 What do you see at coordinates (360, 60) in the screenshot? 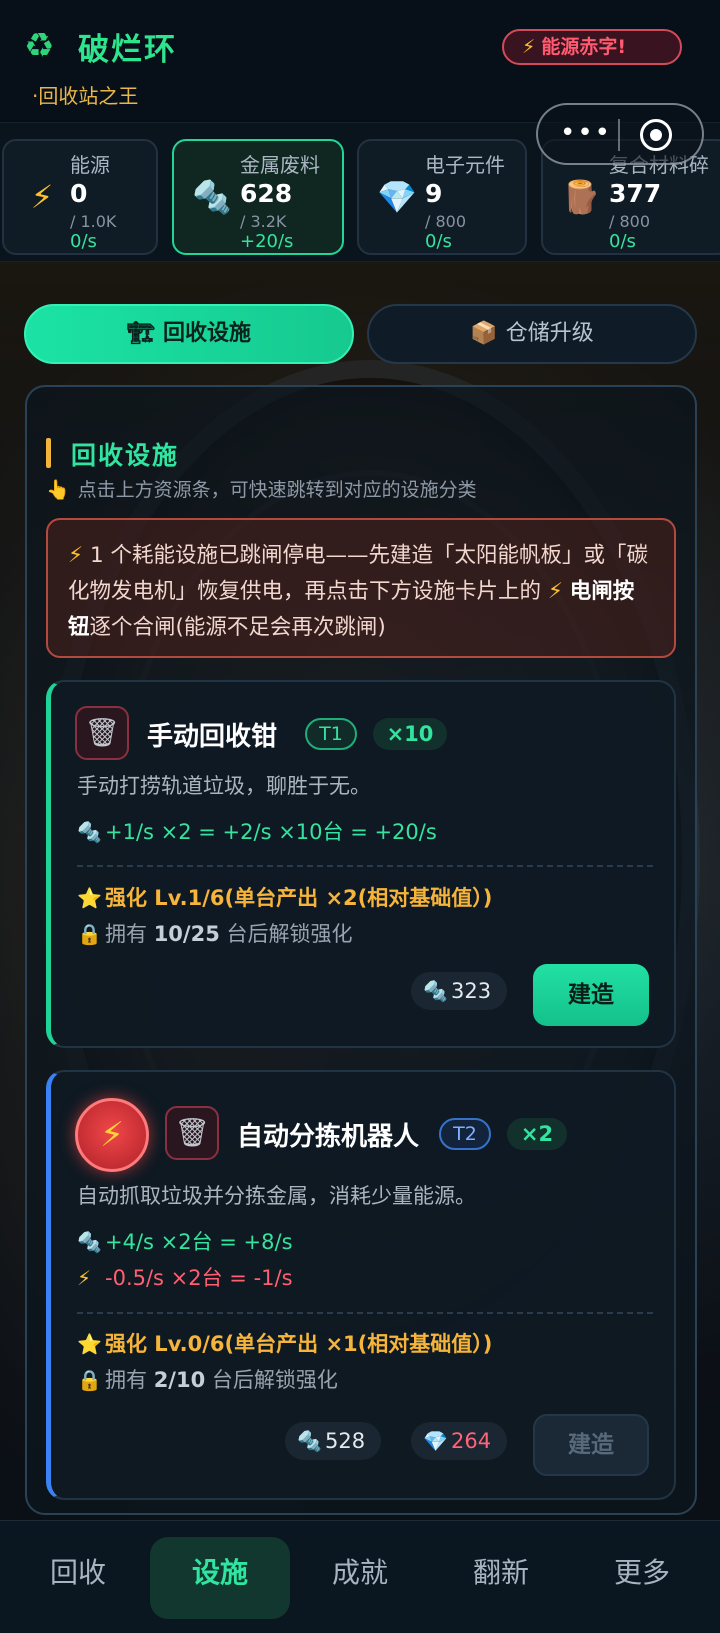
I see `app-header: ♻ 破烂环 ·回收站之王 ⚡ 能源赤字!` at bounding box center [360, 60].